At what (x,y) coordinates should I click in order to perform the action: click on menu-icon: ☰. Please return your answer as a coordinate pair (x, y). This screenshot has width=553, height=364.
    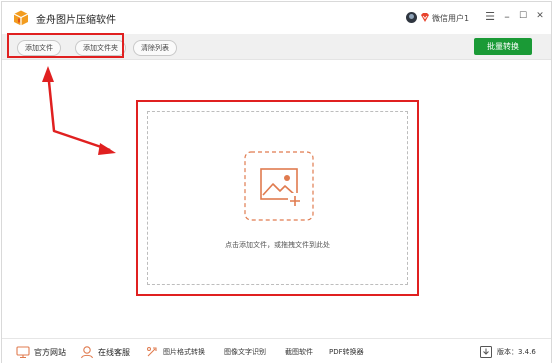
    Looking at the image, I should click on (490, 16).